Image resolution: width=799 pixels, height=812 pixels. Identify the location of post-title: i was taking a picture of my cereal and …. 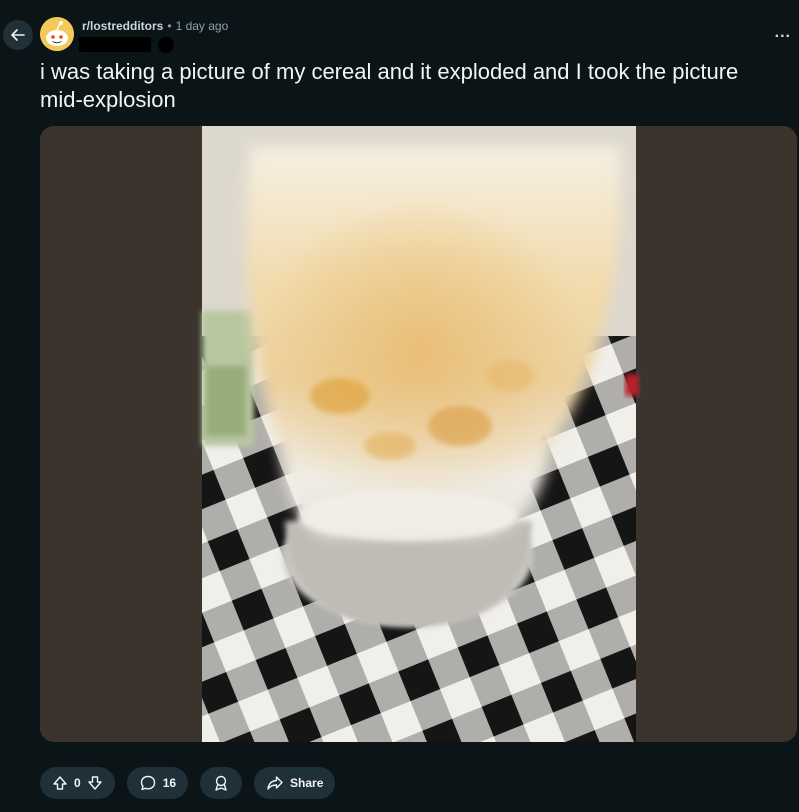
(389, 85).